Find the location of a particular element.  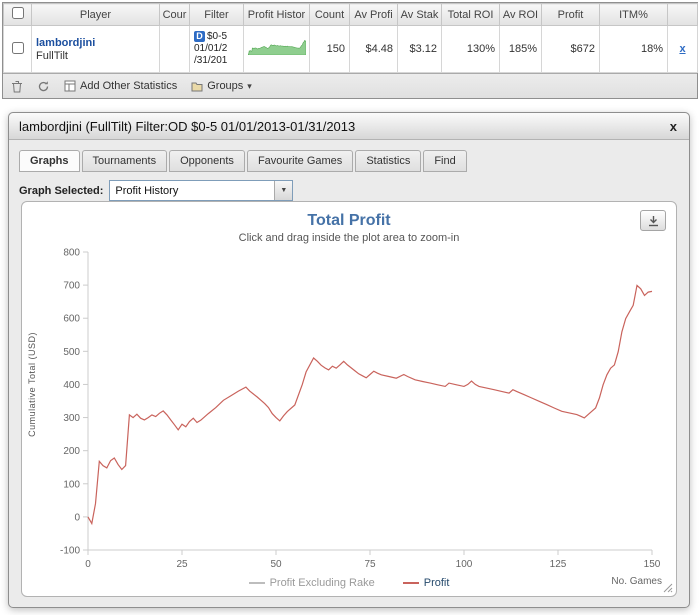

row-checkbox is located at coordinates (17, 47).